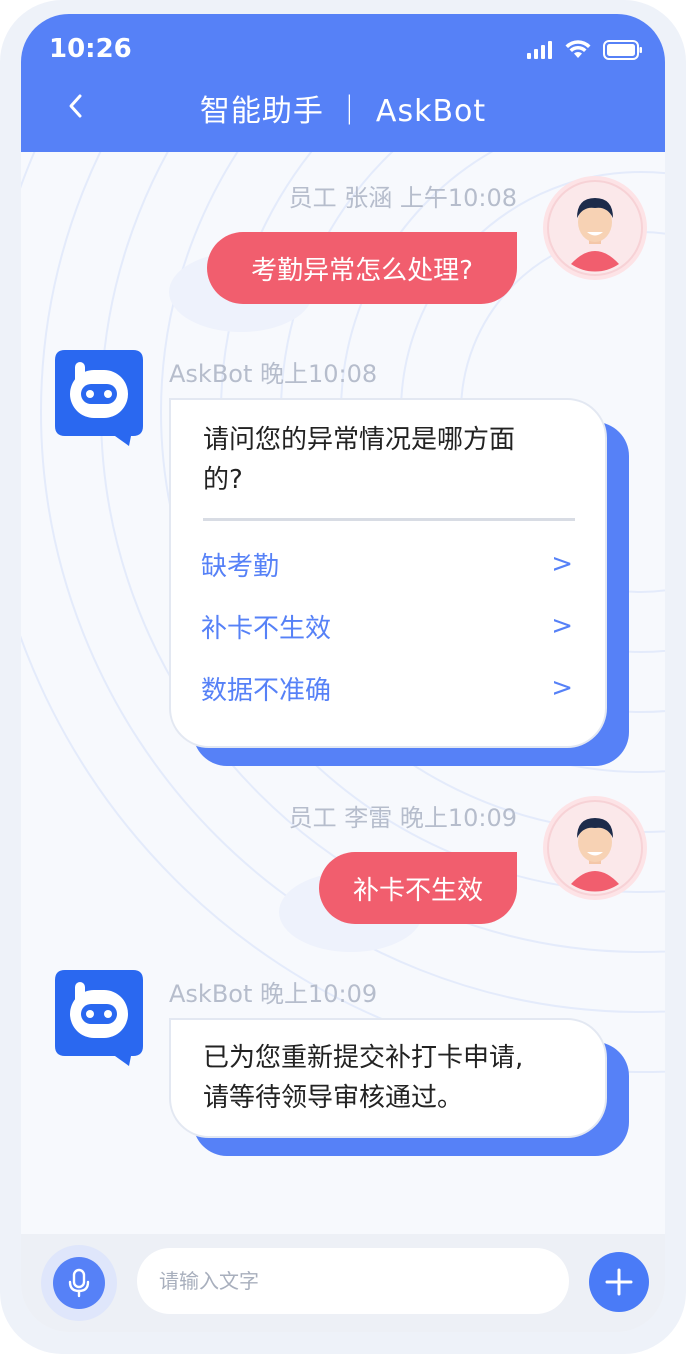 This screenshot has height=1354, width=686. I want to click on message-sender-meta: 员工 张涵 上午10:08, so click(402, 198).